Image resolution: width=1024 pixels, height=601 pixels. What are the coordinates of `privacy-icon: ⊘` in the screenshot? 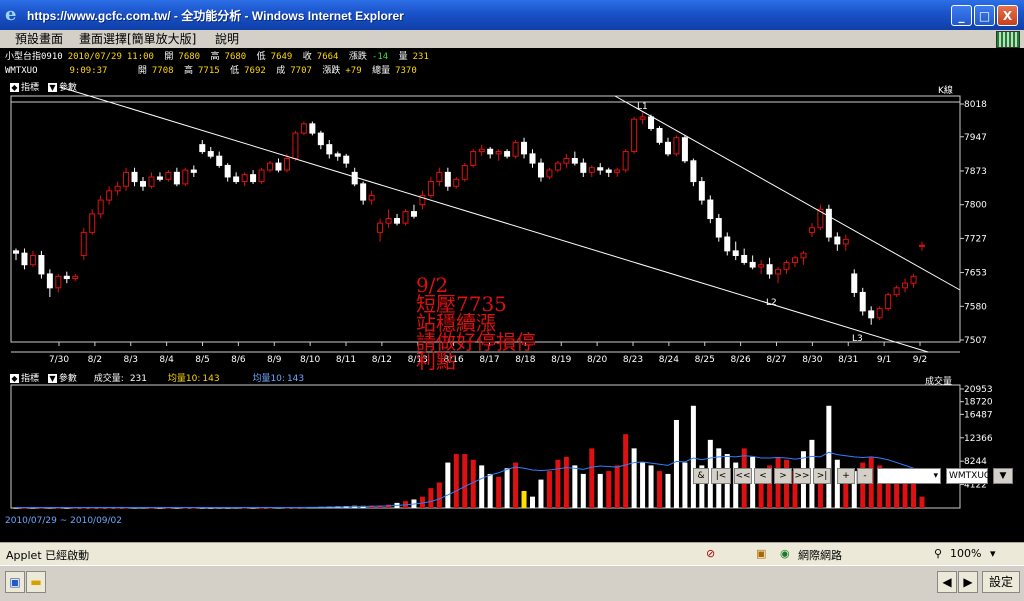 It's located at (710, 553).